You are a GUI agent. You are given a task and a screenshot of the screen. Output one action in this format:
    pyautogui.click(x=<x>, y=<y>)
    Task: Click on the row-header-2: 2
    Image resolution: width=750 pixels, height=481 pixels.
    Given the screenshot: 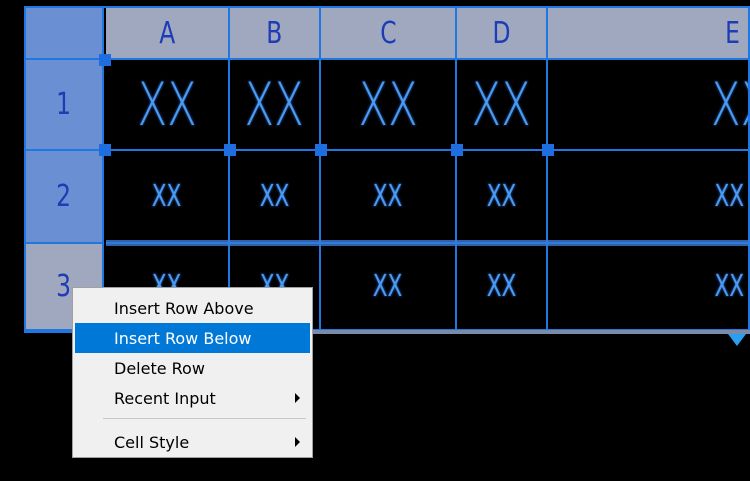 What is the action you would take?
    pyautogui.click(x=65, y=197)
    